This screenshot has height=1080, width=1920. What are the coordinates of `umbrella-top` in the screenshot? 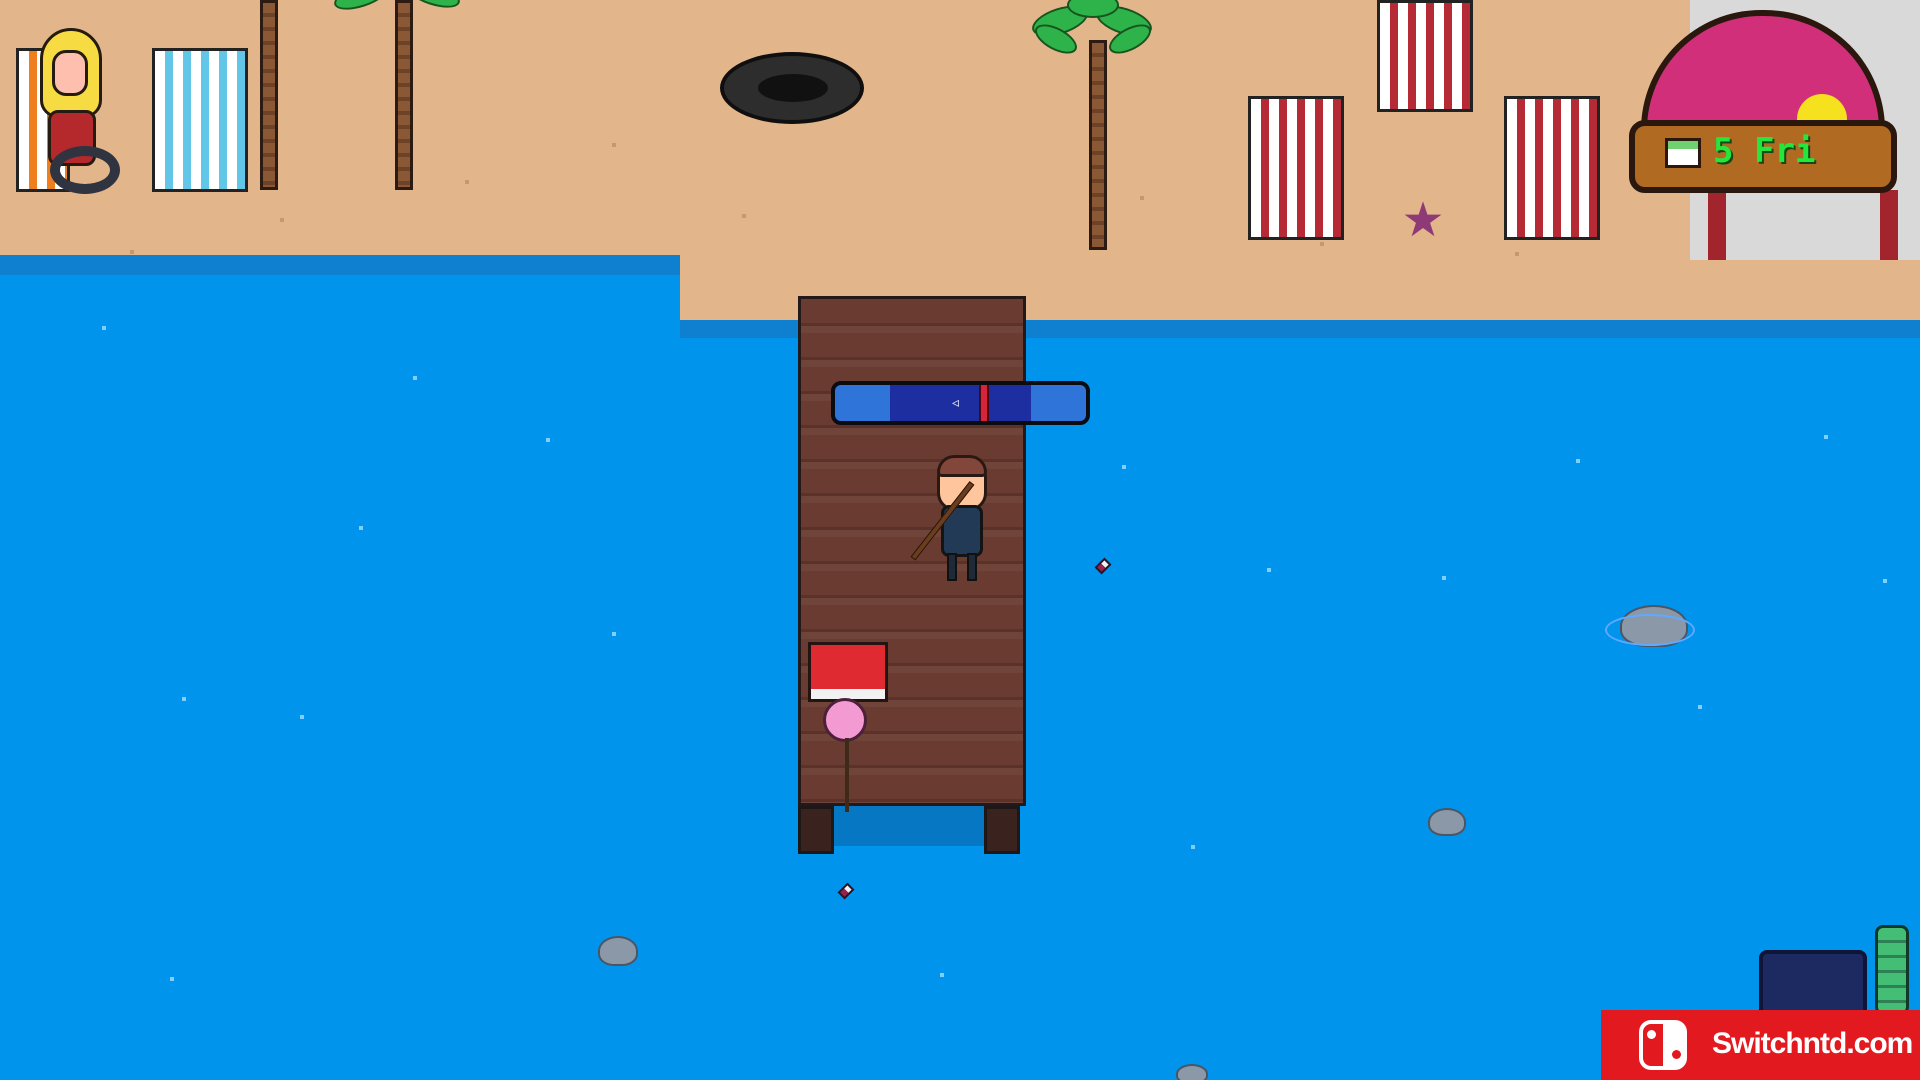 It's located at (1763, 72).